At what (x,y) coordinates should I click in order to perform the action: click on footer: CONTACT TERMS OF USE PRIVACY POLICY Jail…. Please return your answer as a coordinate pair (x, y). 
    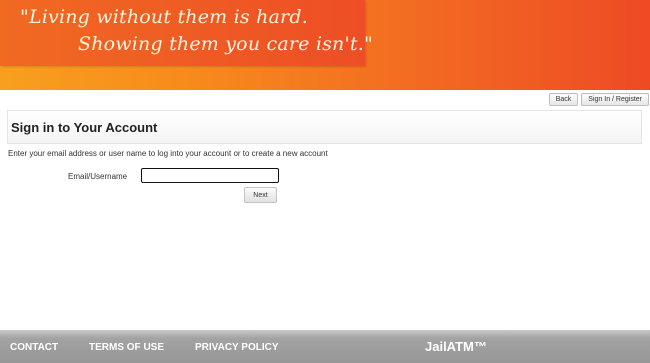
    Looking at the image, I should click on (325, 346).